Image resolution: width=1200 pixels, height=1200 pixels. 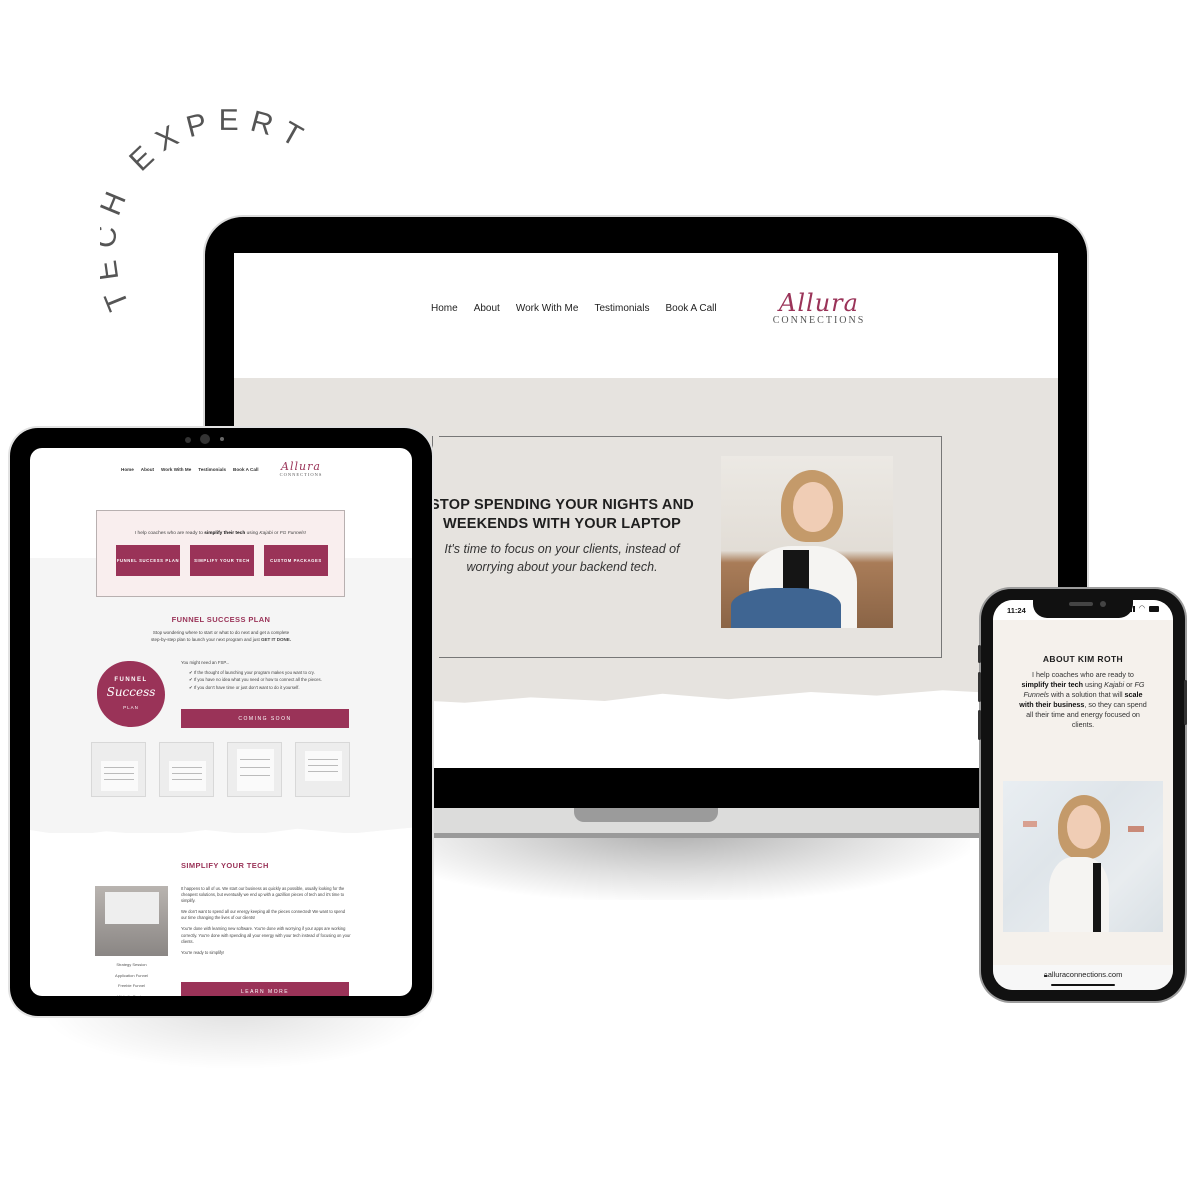 What do you see at coordinates (131, 680) in the screenshot?
I see `badge-line-1: FUNNEL` at bounding box center [131, 680].